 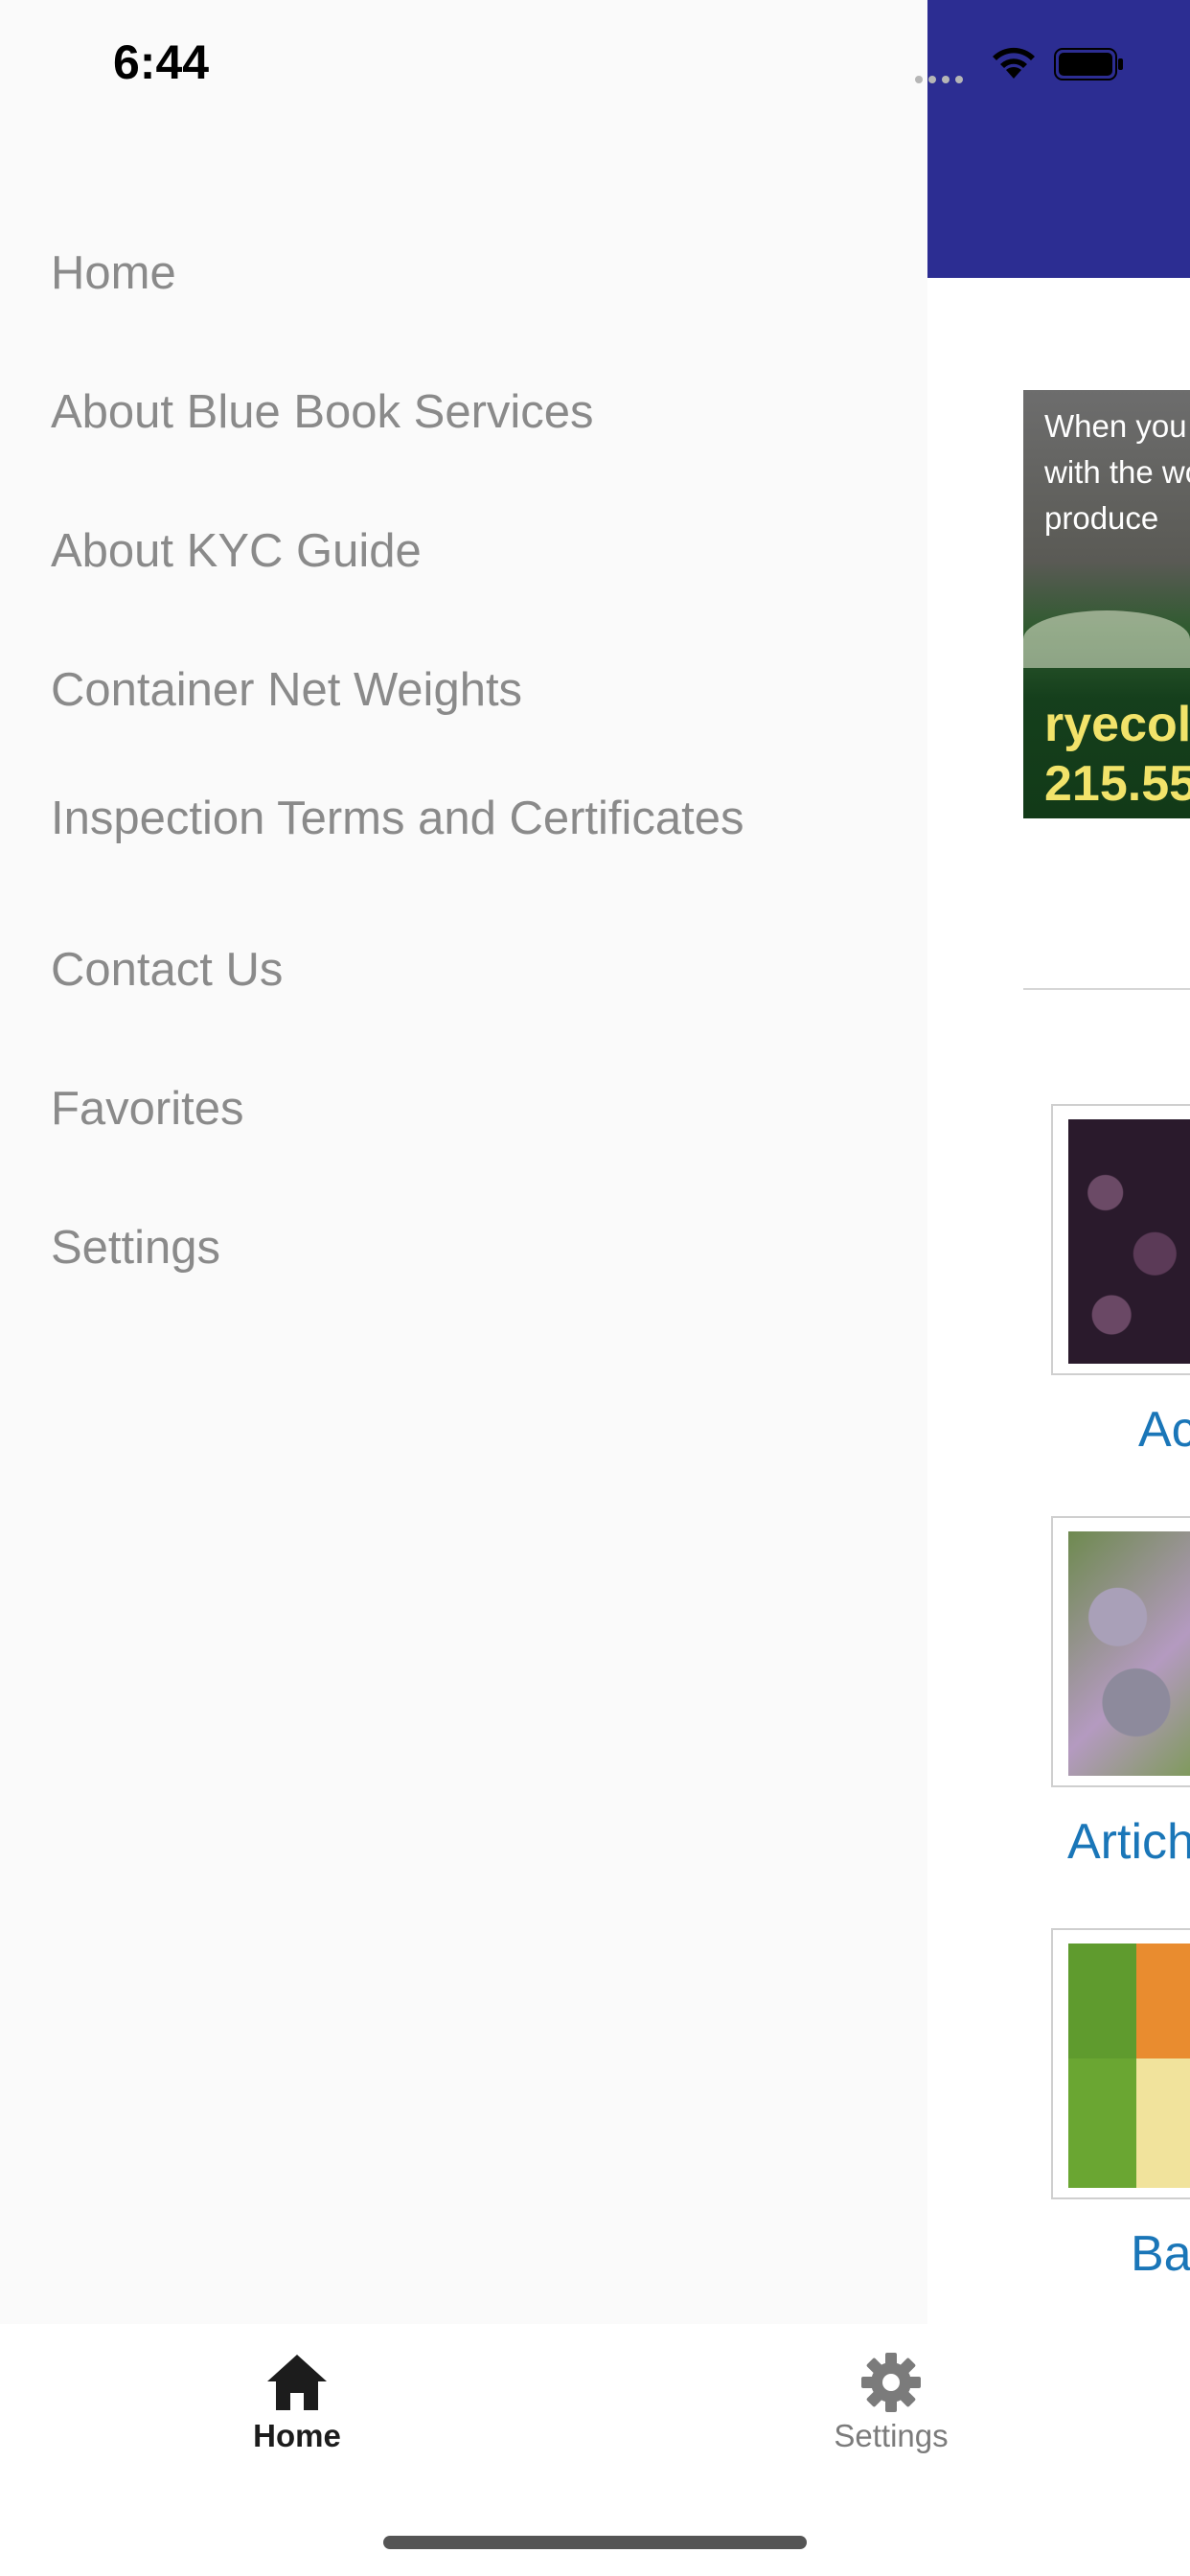 I want to click on drawer-item-home: Home, so click(x=114, y=273).